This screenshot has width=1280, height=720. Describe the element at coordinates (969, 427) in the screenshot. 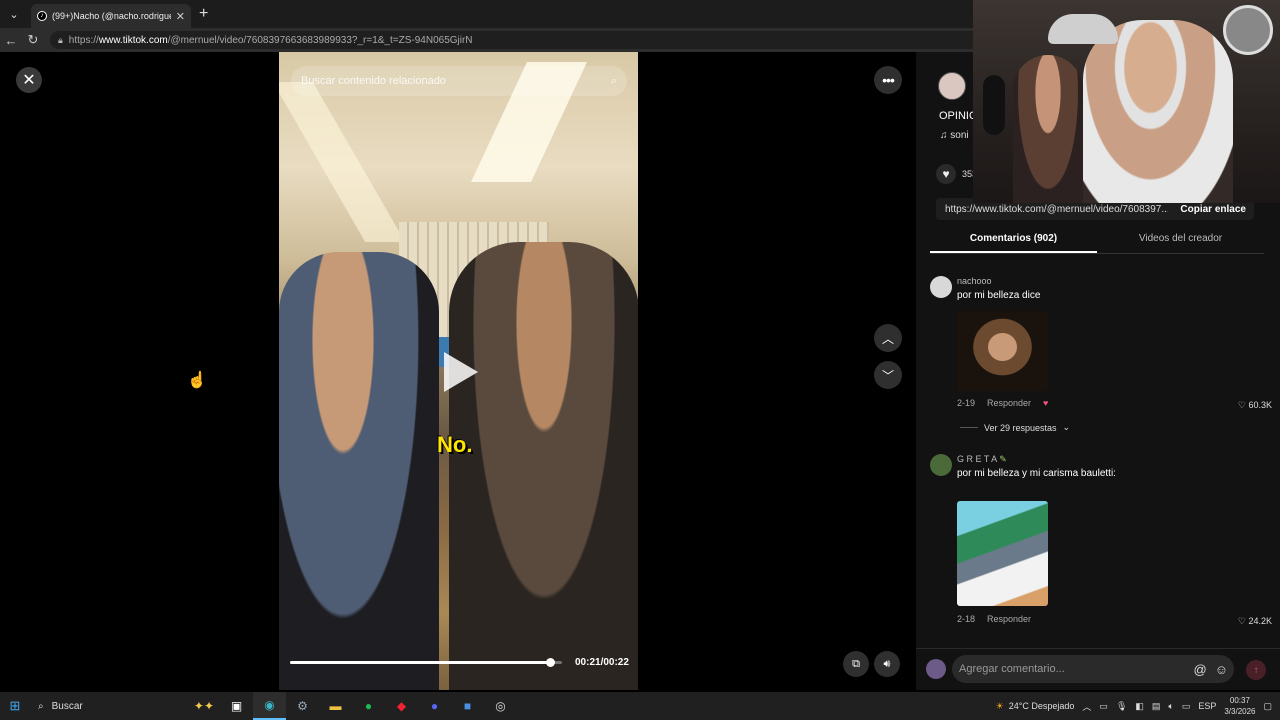

I see `replies-divider-line` at that location.